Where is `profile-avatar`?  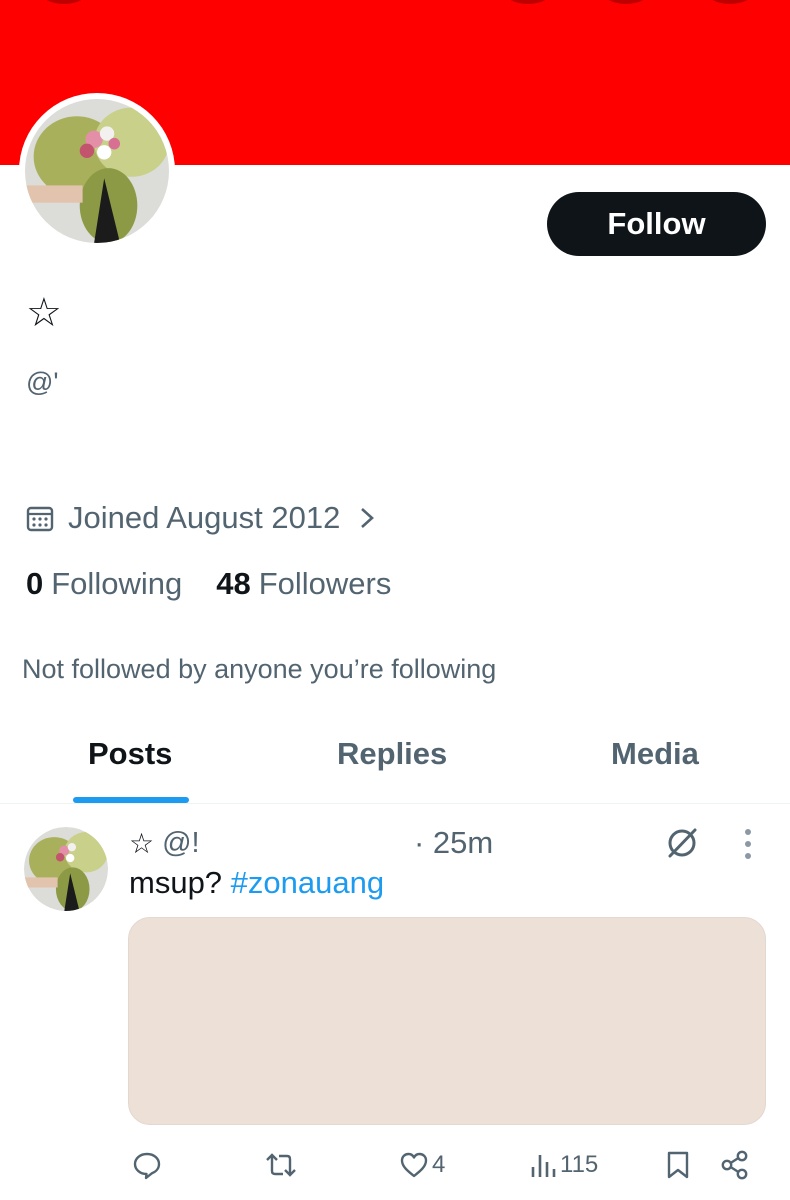 profile-avatar is located at coordinates (97, 171).